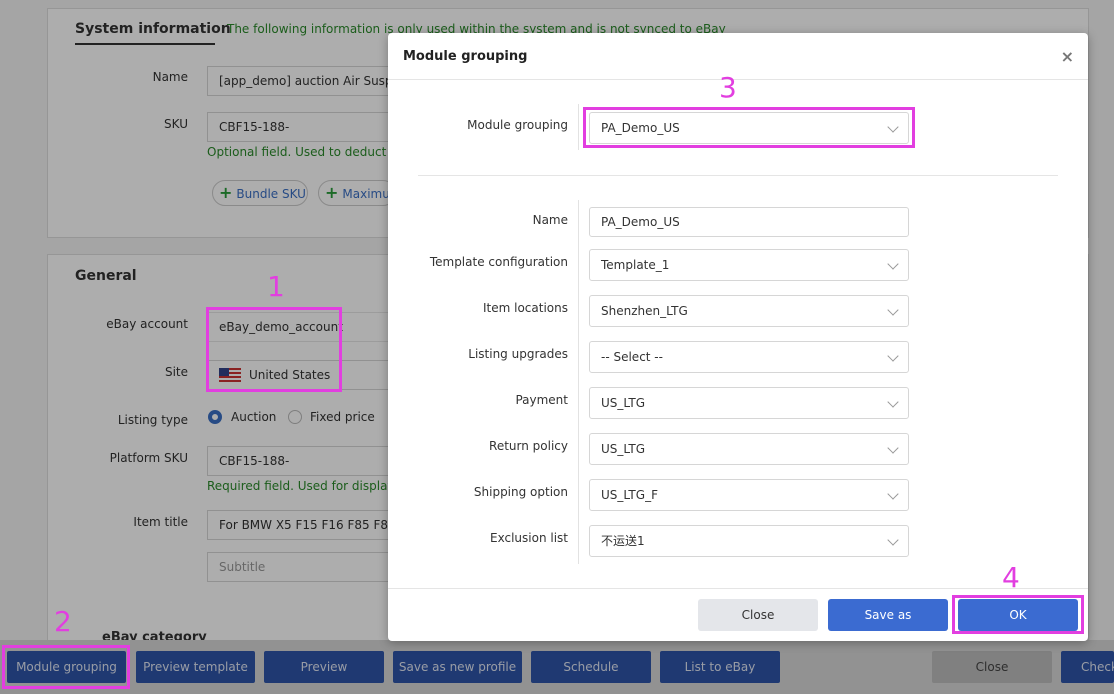  What do you see at coordinates (1018, 614) in the screenshot?
I see `highlight-box-ok-button` at bounding box center [1018, 614].